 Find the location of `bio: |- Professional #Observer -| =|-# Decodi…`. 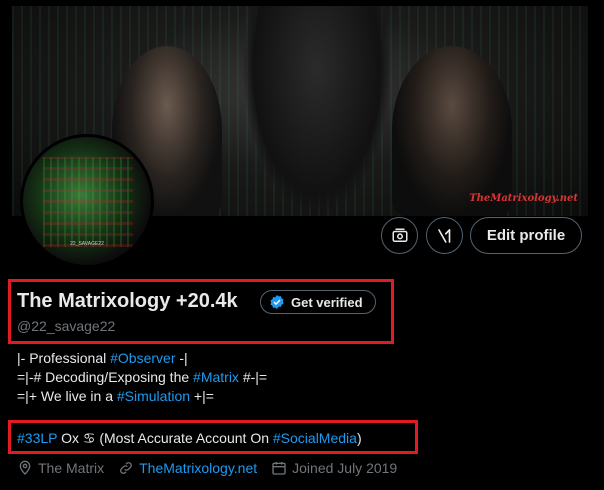

bio: |- Professional #Observer -| =|-# Decodi… is located at coordinates (142, 377).